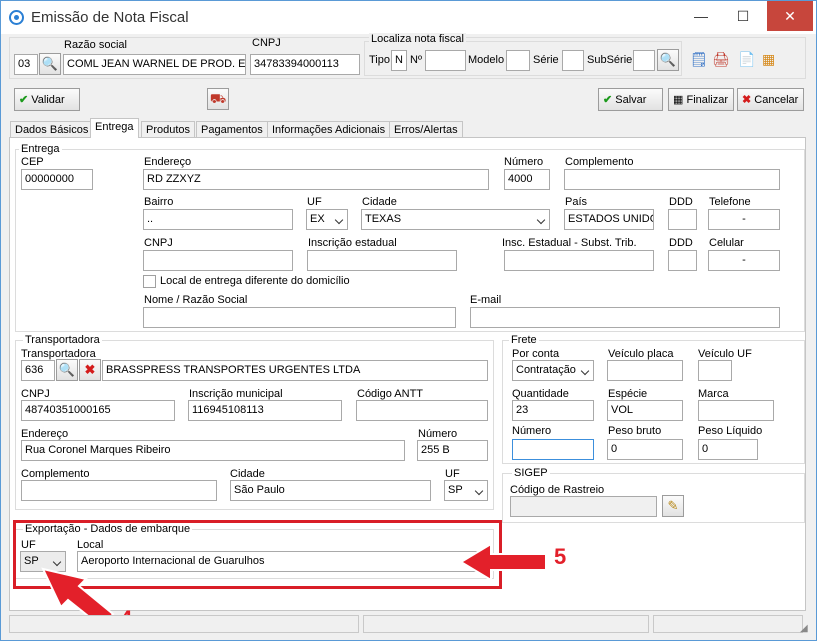  I want to click on callout-5: 5, so click(560, 556).